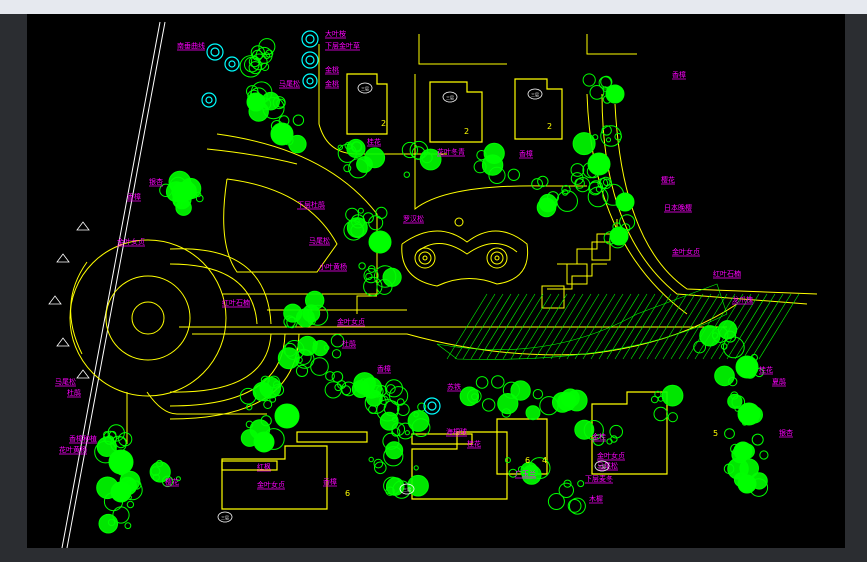 The height and width of the screenshot is (562, 867). I want to click on plant-label: 金桃, so click(332, 83).